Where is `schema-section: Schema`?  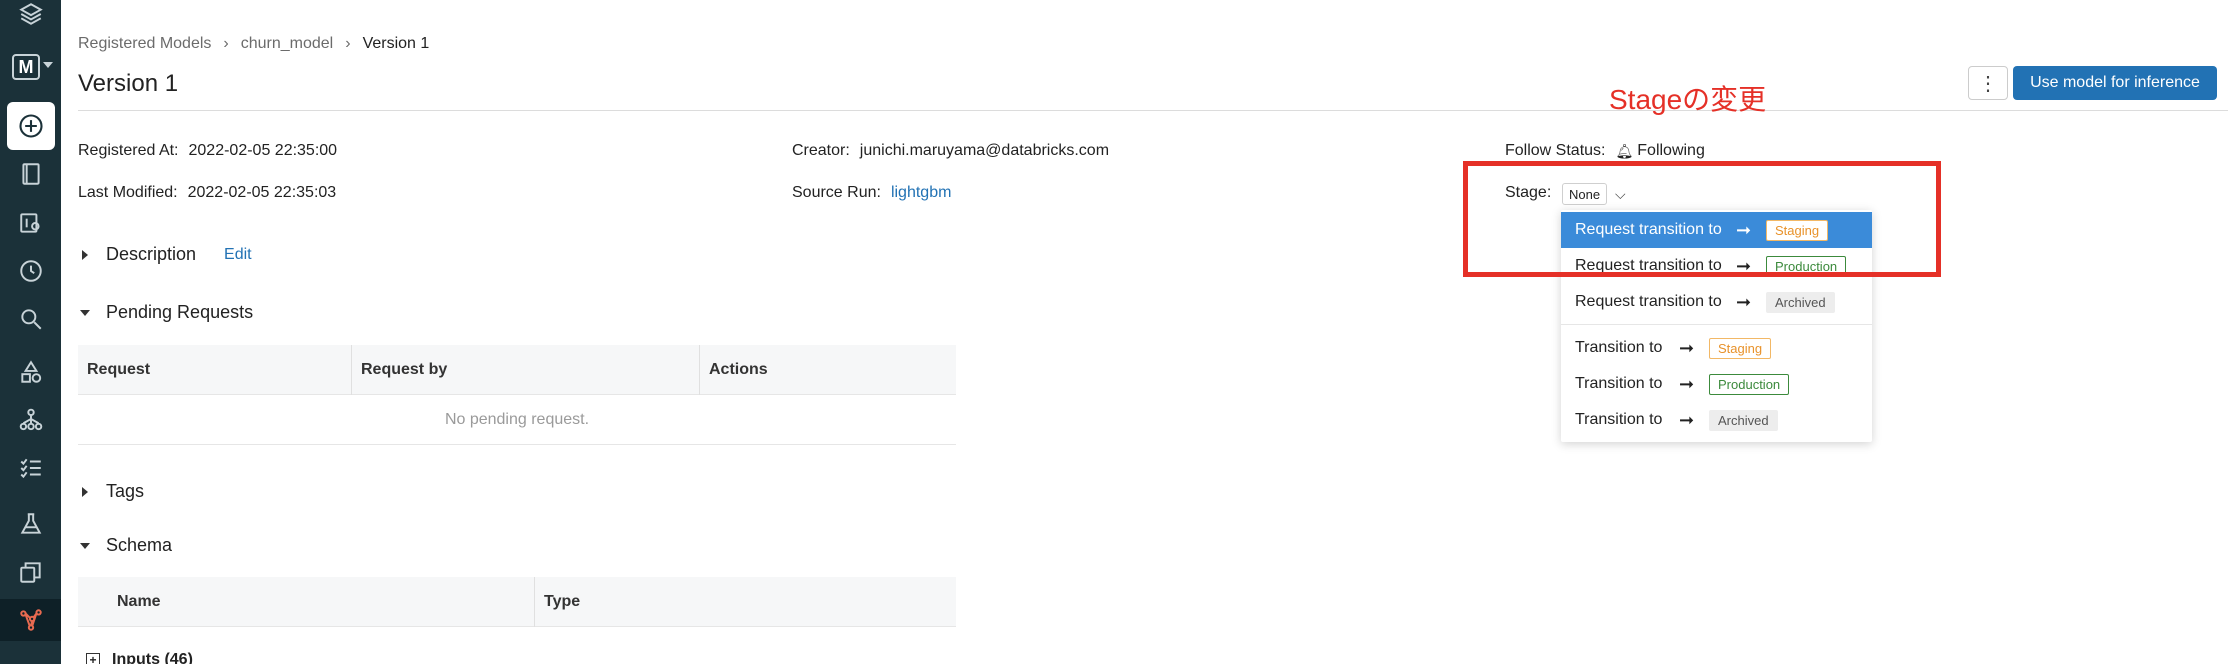 schema-section: Schema is located at coordinates (125, 545).